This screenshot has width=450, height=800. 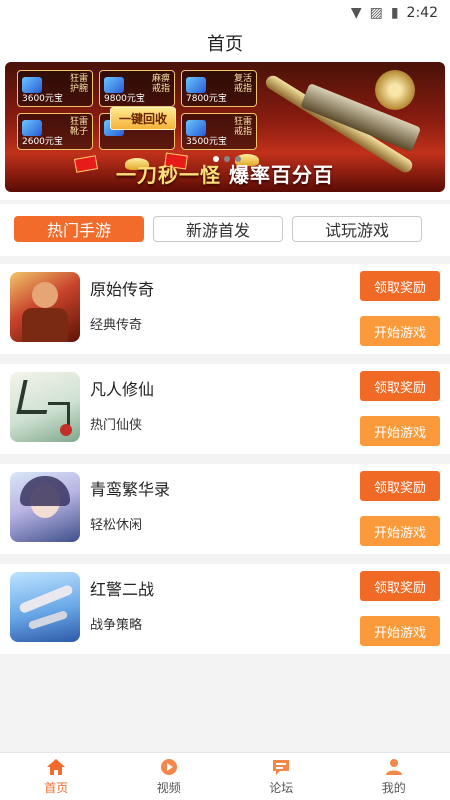 I want to click on wifi-icon: ▼, so click(x=356, y=13).